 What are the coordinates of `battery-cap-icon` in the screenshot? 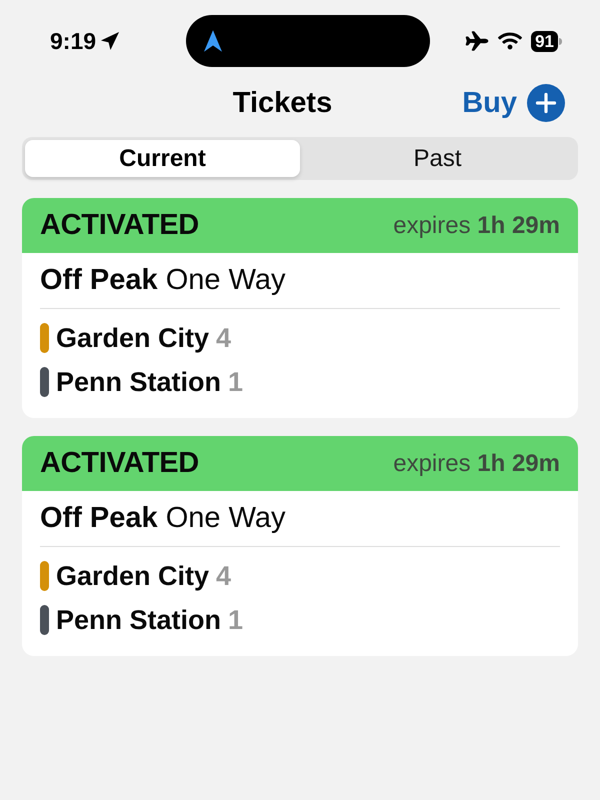 It's located at (560, 41).